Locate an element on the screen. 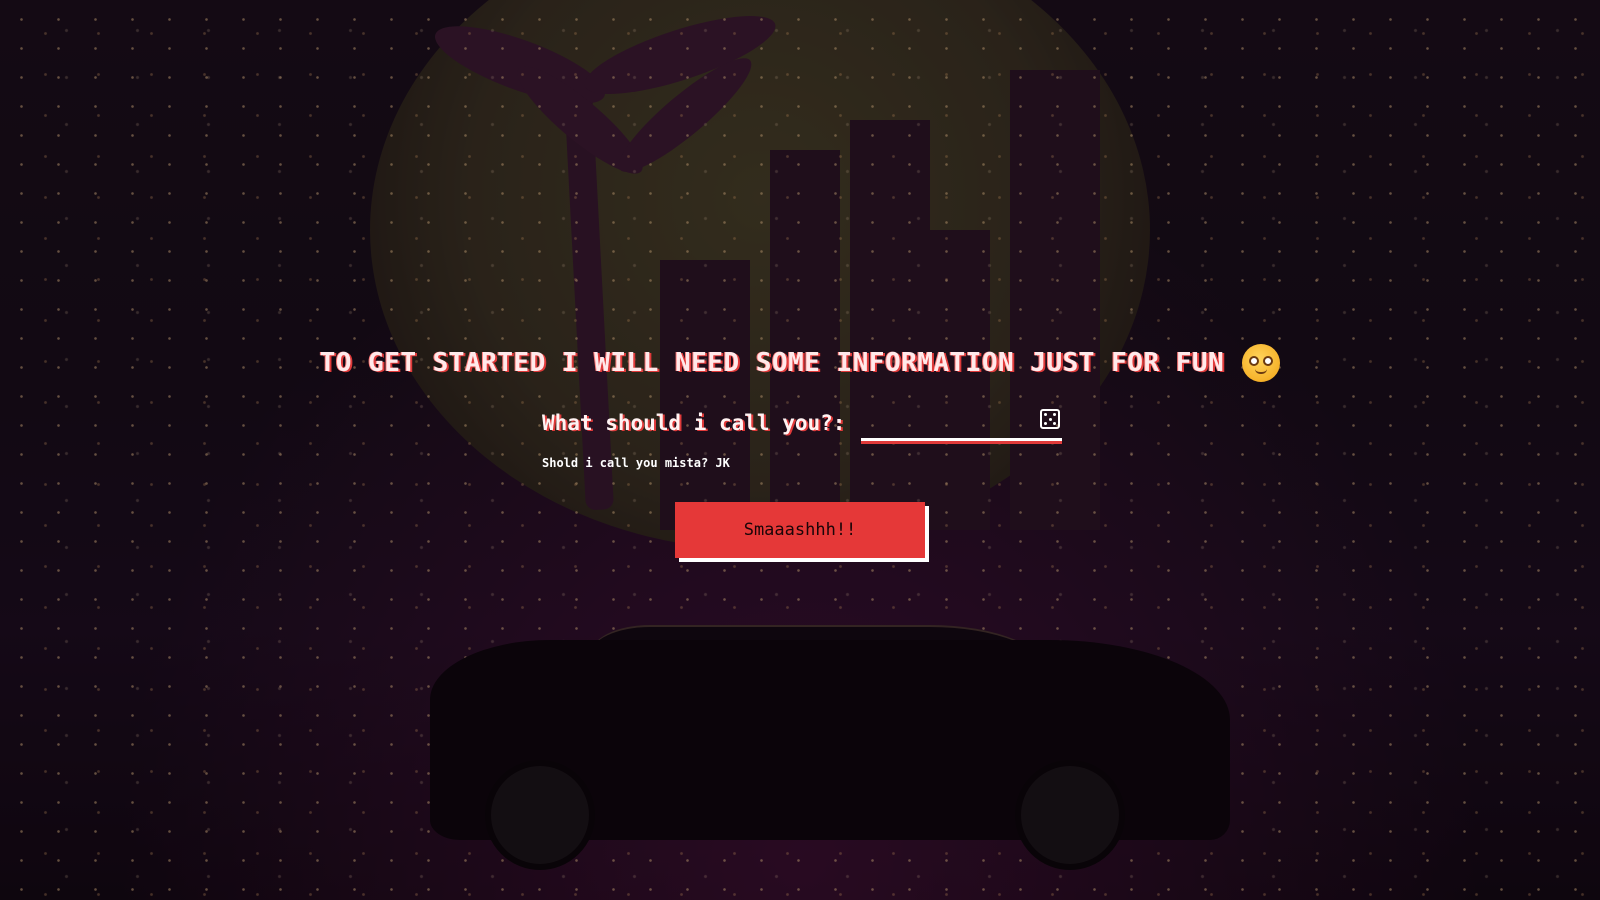 This screenshot has width=1600, height=900. name-field-row: What should i call you?: is located at coordinates (802, 423).